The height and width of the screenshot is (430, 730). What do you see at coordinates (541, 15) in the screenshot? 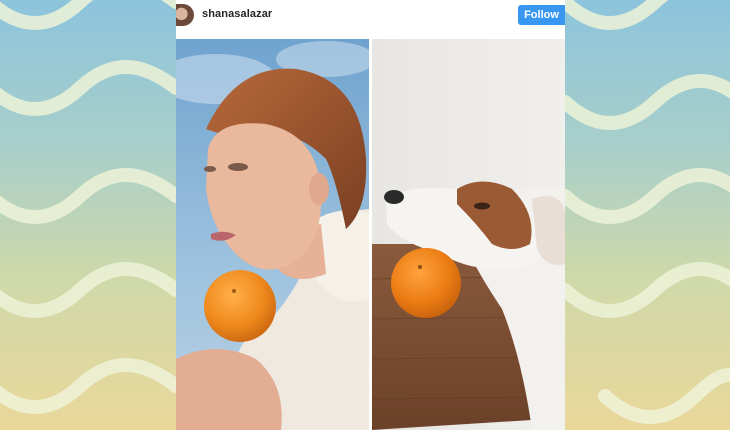
I see `follow-button: Follow` at bounding box center [541, 15].